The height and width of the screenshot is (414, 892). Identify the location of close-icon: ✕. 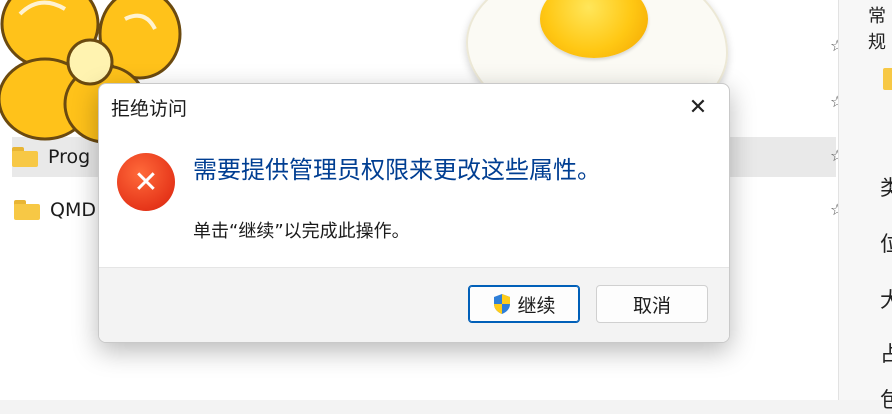
(698, 107).